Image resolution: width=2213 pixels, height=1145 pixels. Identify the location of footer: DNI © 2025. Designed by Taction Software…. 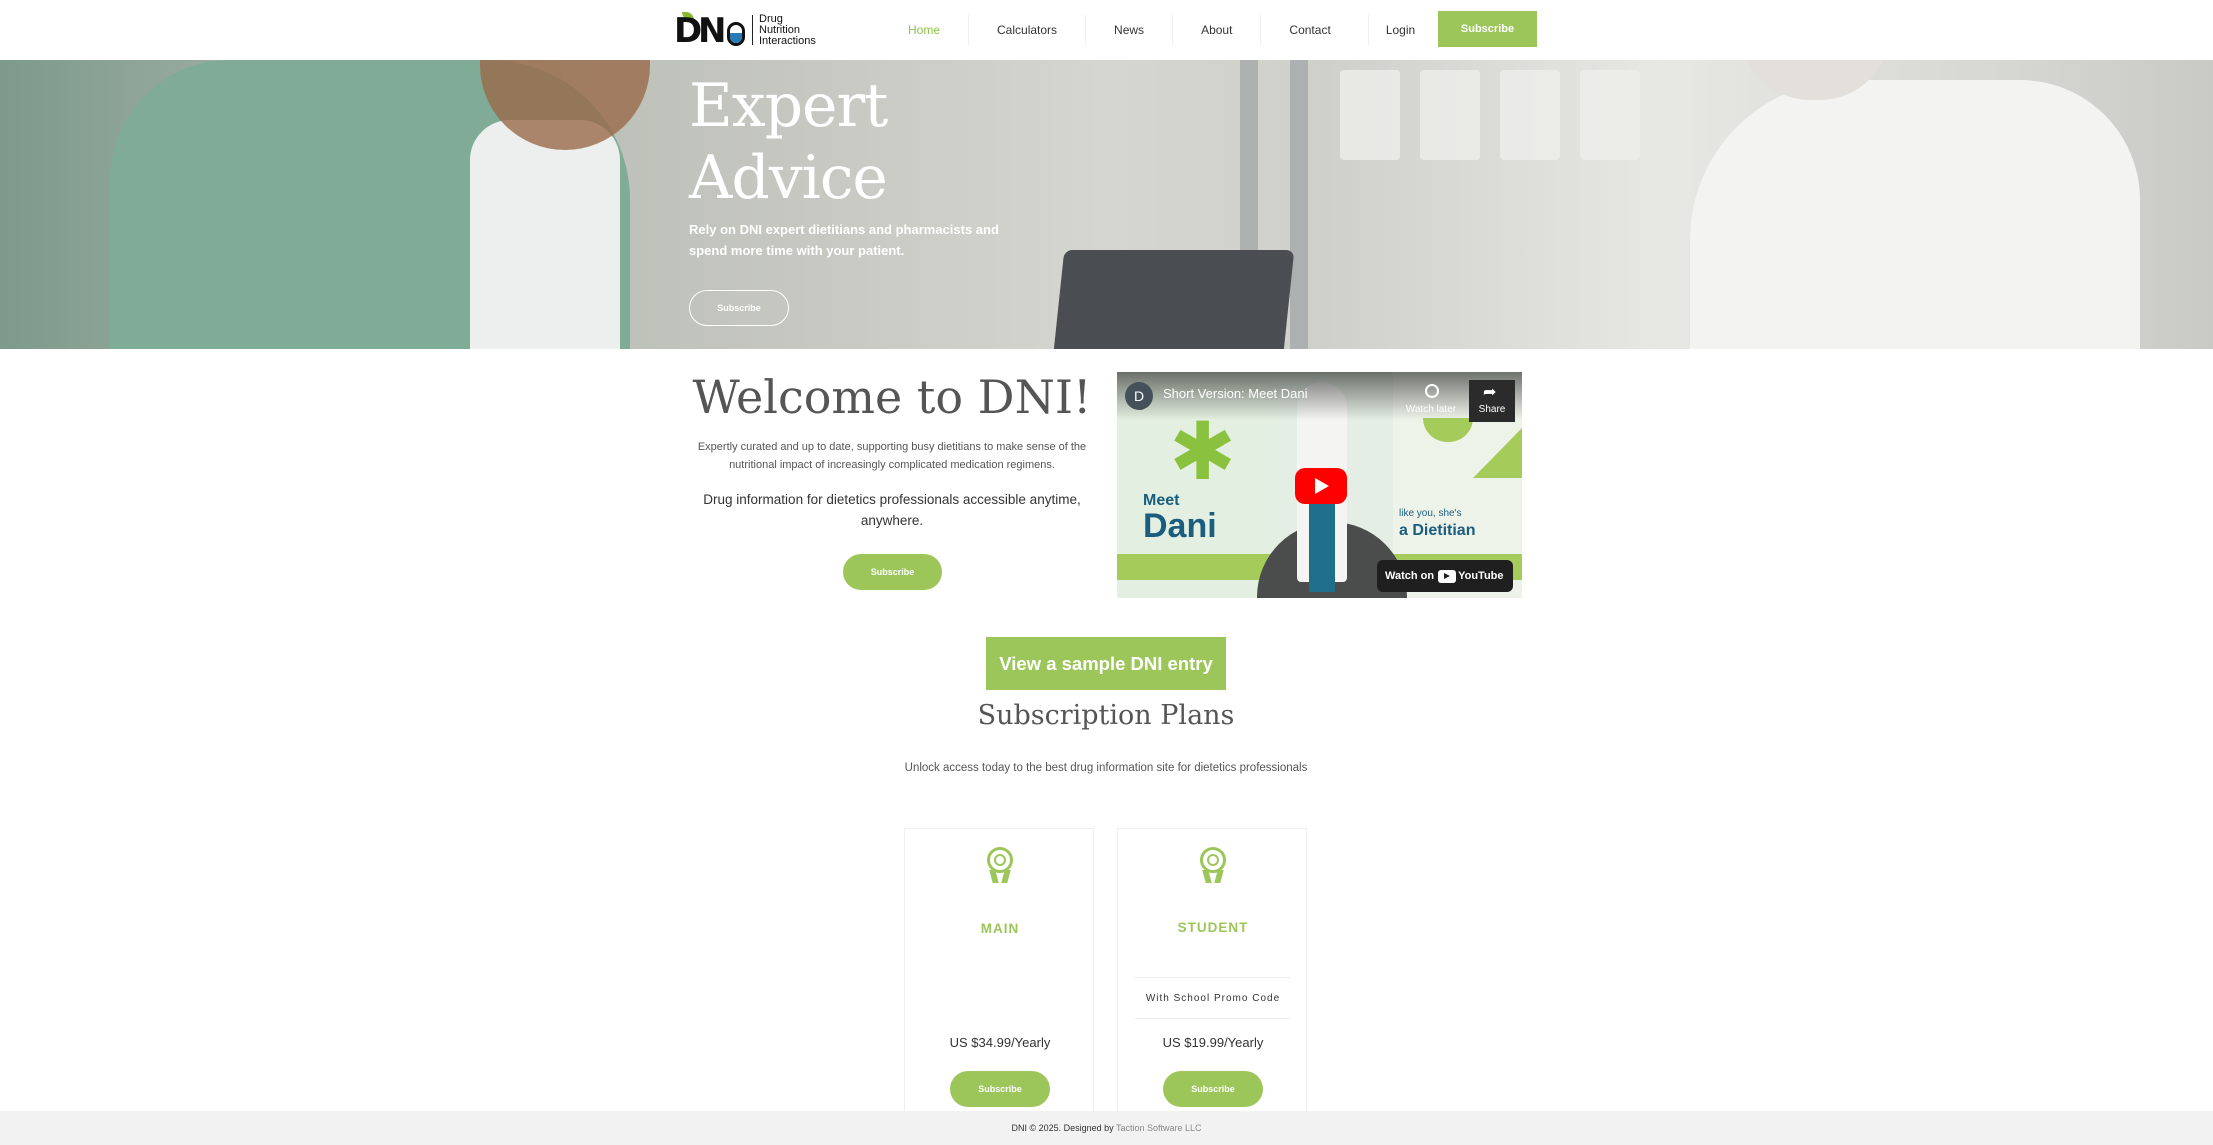
(1106, 1128).